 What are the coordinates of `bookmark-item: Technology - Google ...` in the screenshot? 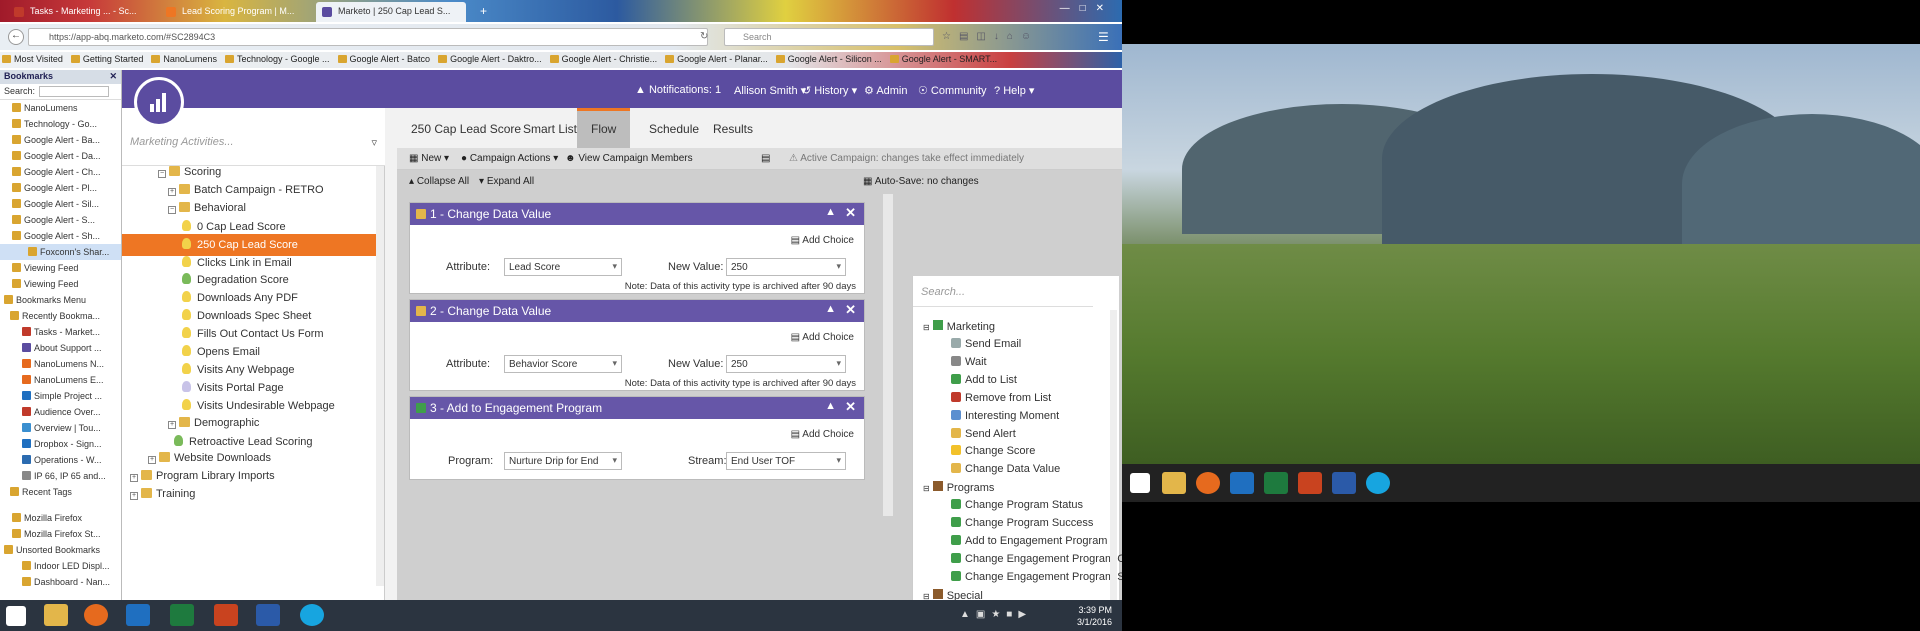 It's located at (279, 58).